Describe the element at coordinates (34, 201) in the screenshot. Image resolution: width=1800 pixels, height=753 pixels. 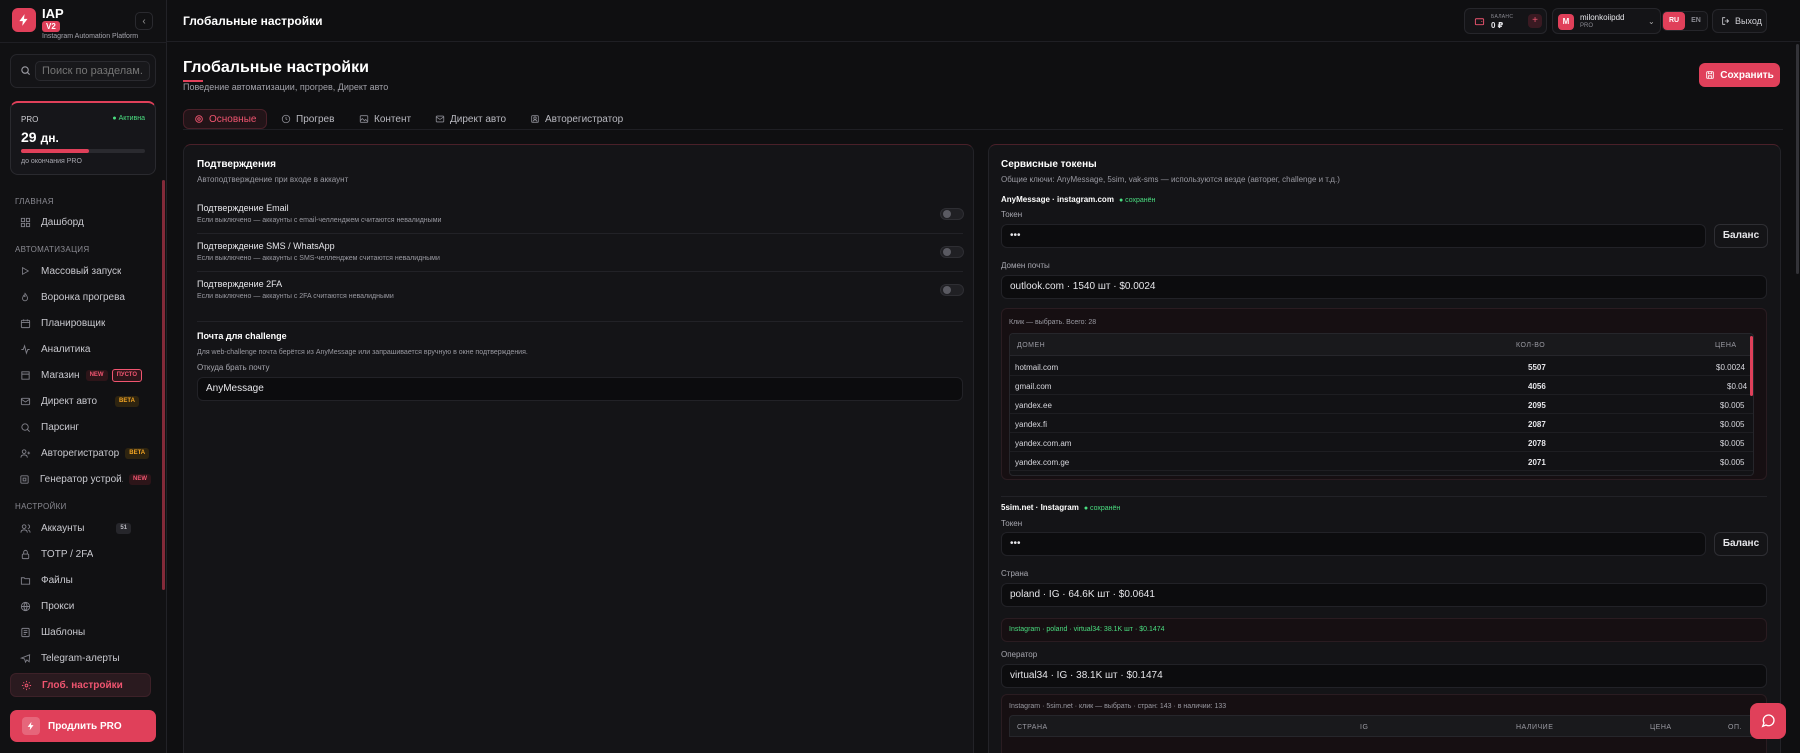
I see `nav-section-main: ГЛАВНАЯ` at that location.